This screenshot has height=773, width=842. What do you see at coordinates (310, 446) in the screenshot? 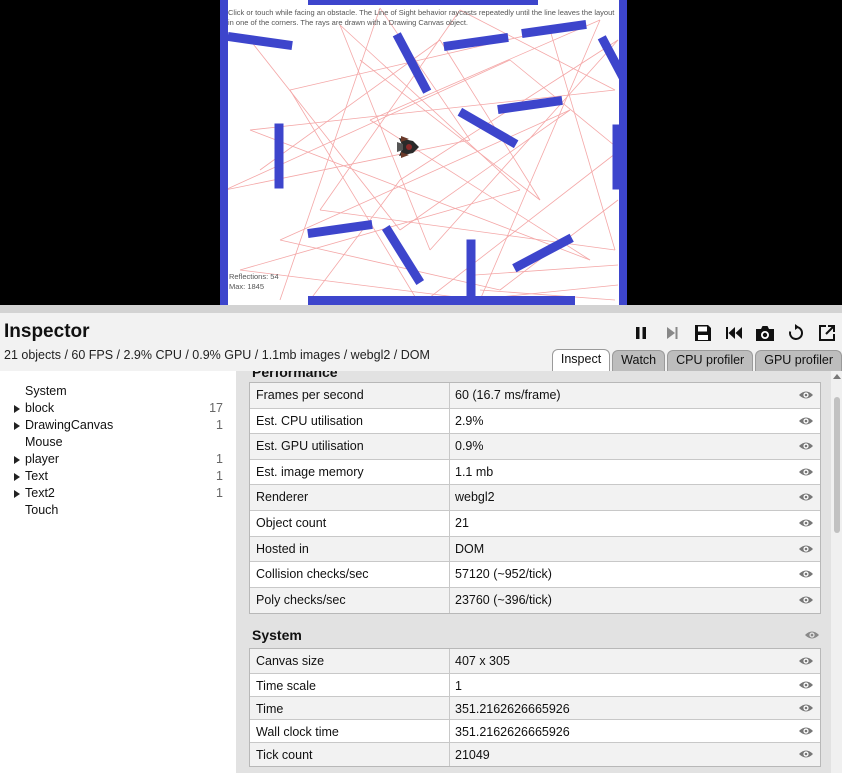
I see `prop-name: Est. GPU utilisation` at bounding box center [310, 446].